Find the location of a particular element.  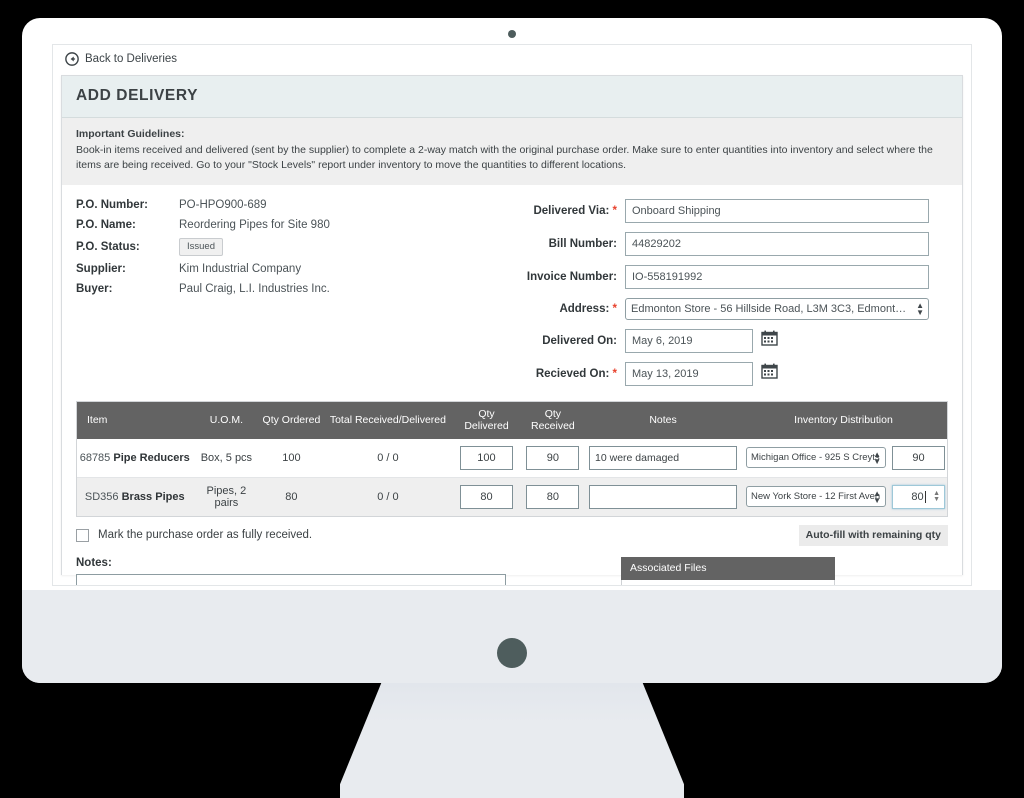

bill-number-input is located at coordinates (777, 243).